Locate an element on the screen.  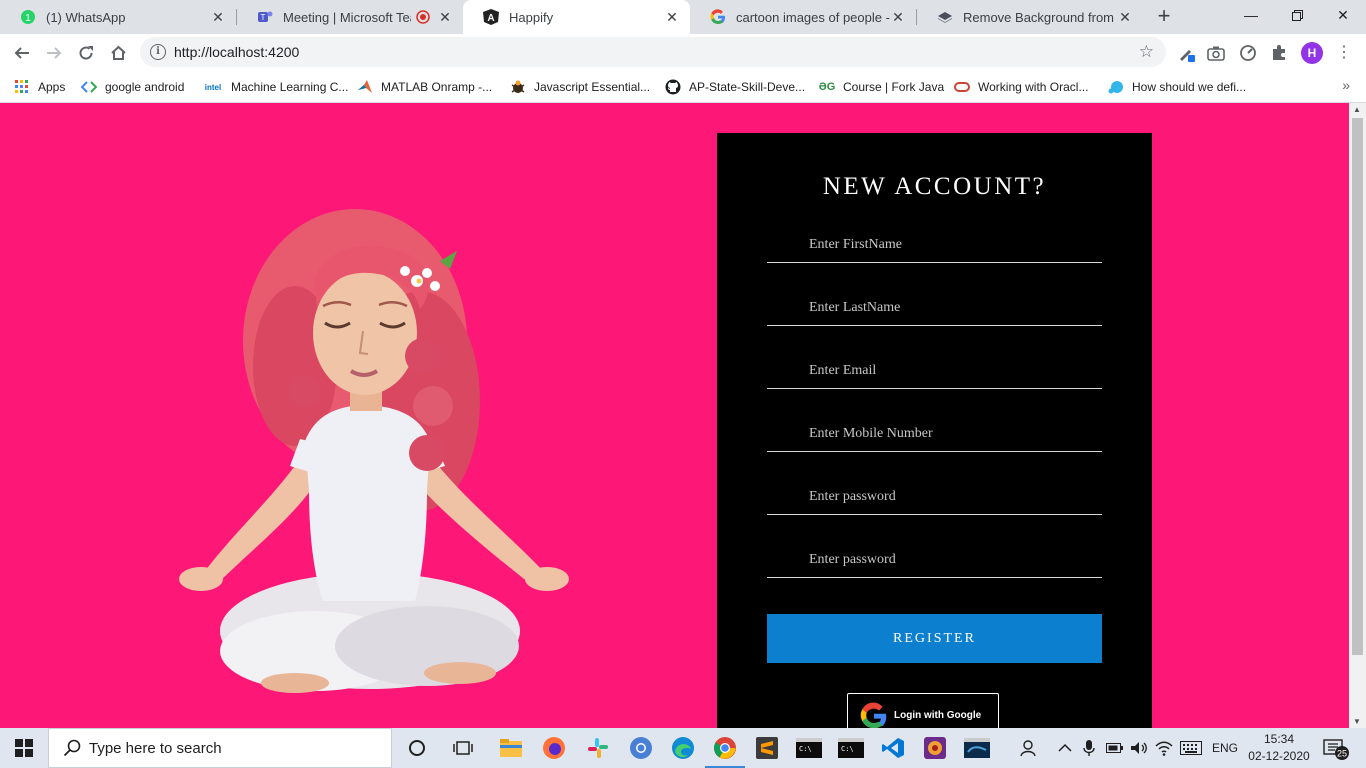
scrollbar-thumb is located at coordinates (1357, 386).